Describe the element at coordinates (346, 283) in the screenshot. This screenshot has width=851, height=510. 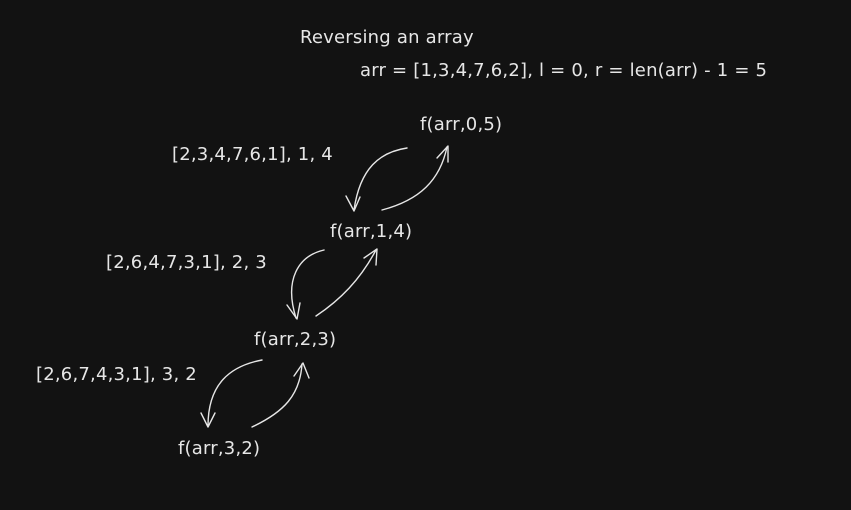
I see `return-arrow-1-up` at that location.